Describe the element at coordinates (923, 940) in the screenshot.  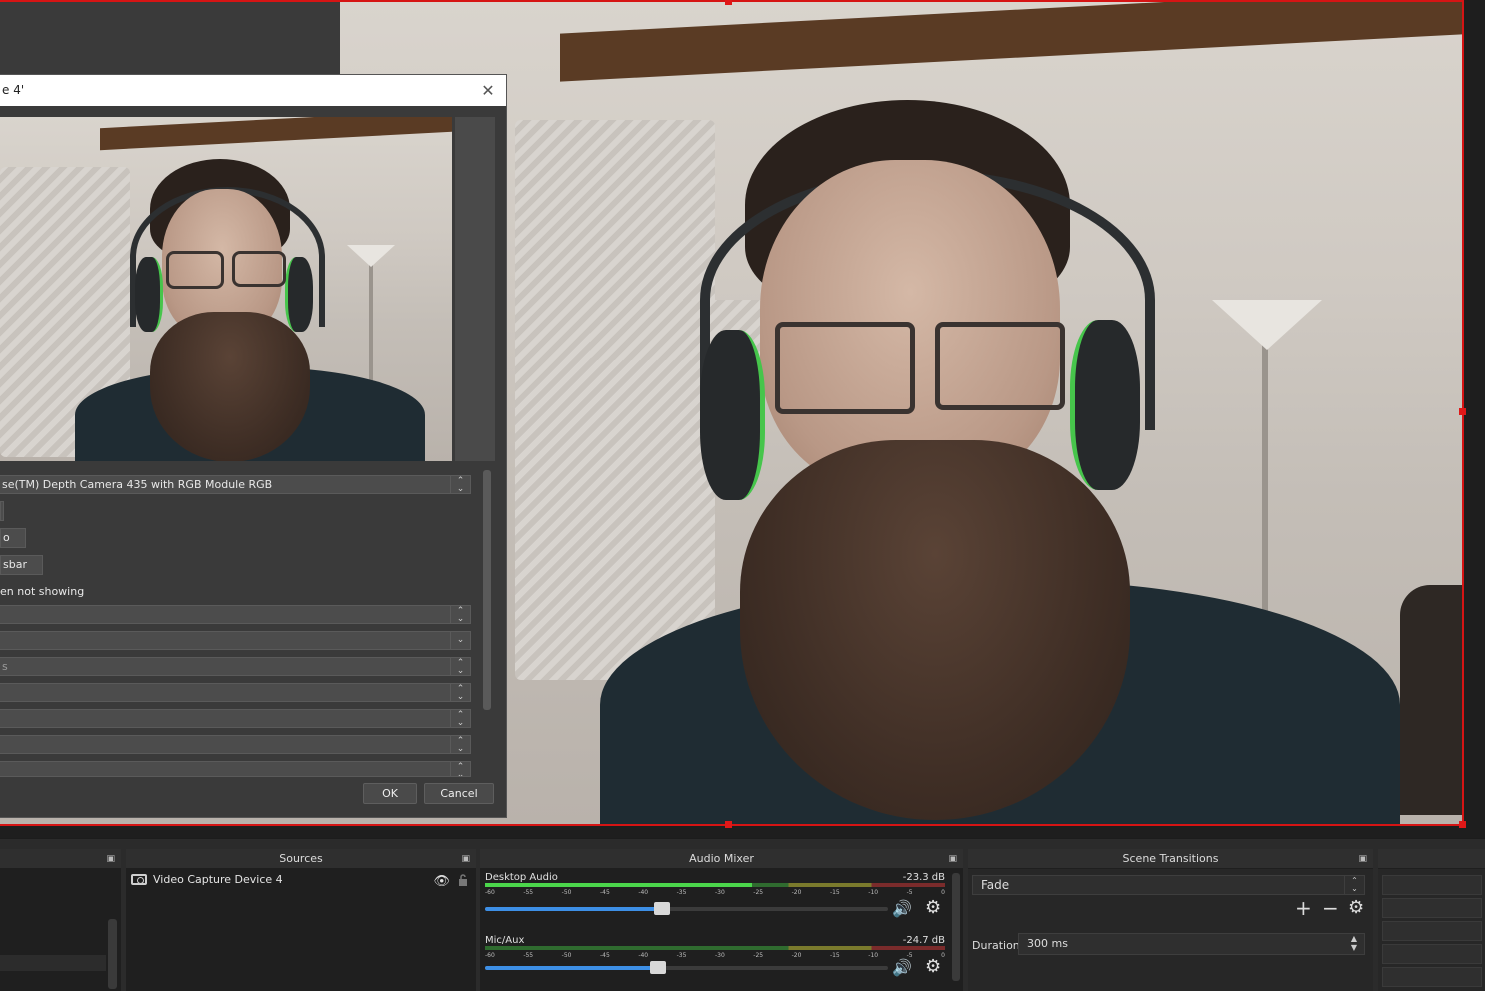
I see `mic-aux-db: -24.7 dB` at that location.